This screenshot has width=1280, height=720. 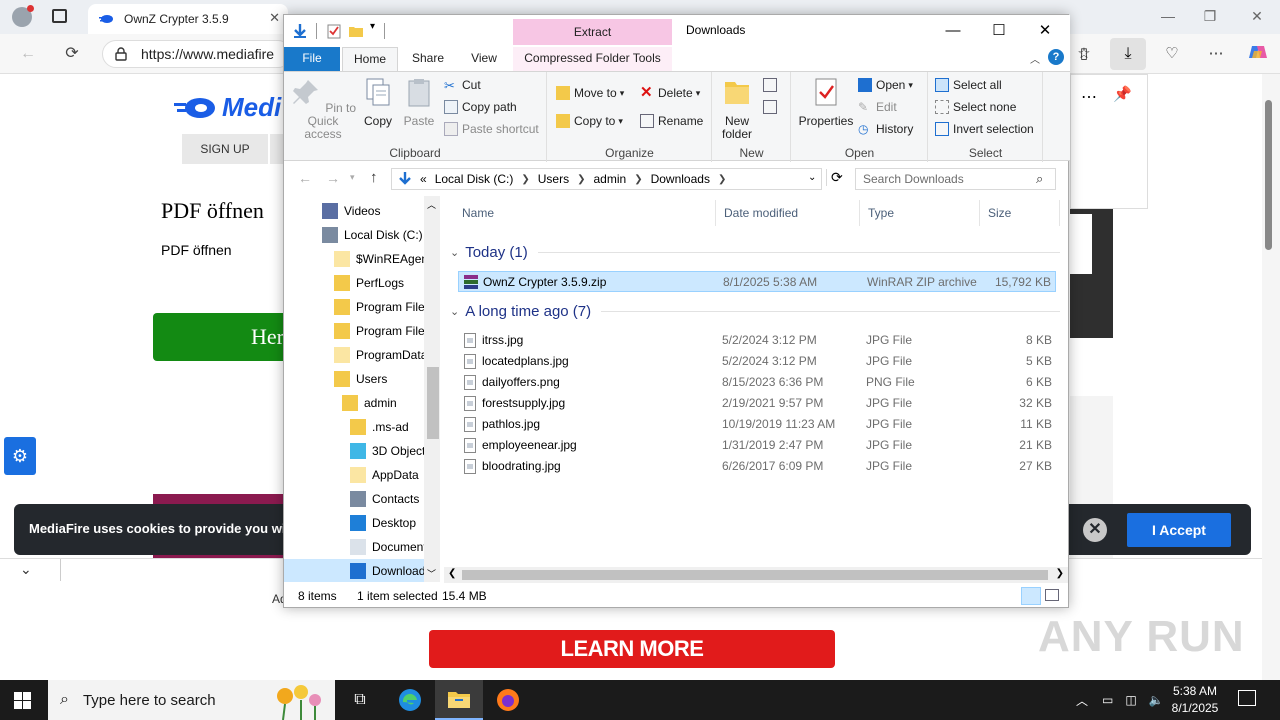 What do you see at coordinates (188, 19) in the screenshot?
I see `browser-tab: OwnZ Crypter 3.5.9 ✕` at bounding box center [188, 19].